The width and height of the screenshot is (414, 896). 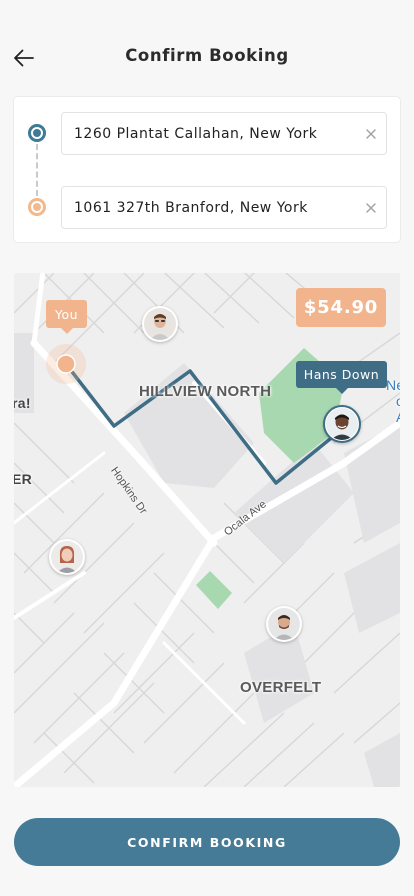 What do you see at coordinates (37, 207) in the screenshot?
I see `dropoff-marker-icon` at bounding box center [37, 207].